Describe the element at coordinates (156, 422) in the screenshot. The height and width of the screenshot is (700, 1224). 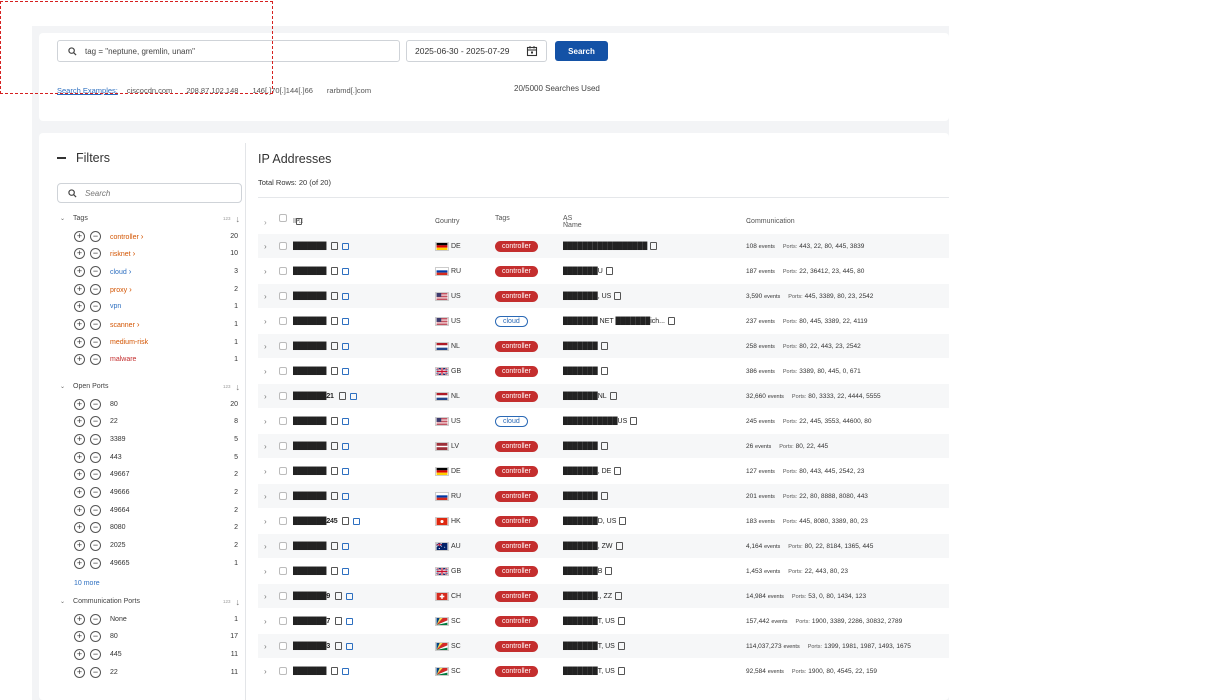
I see `filter-item: + − 22 8` at that location.